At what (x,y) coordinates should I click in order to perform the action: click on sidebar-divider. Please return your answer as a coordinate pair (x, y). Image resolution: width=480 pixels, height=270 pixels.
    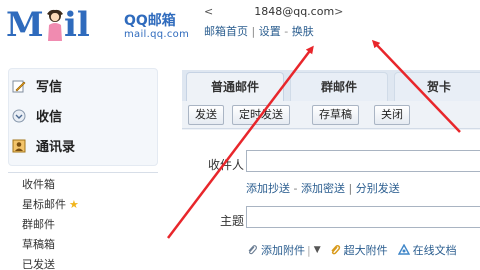
    Looking at the image, I should click on (83, 172).